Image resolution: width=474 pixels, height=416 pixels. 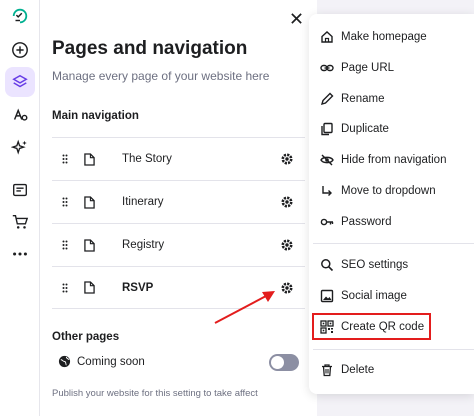 What do you see at coordinates (20, 16) in the screenshot?
I see `logo-icon` at bounding box center [20, 16].